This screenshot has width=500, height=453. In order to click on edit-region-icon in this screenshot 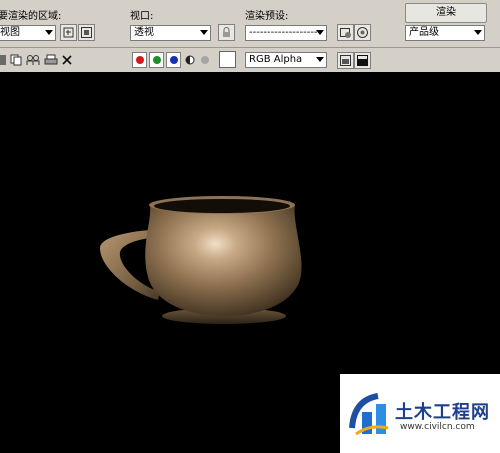, I will do `click(68, 32)`.